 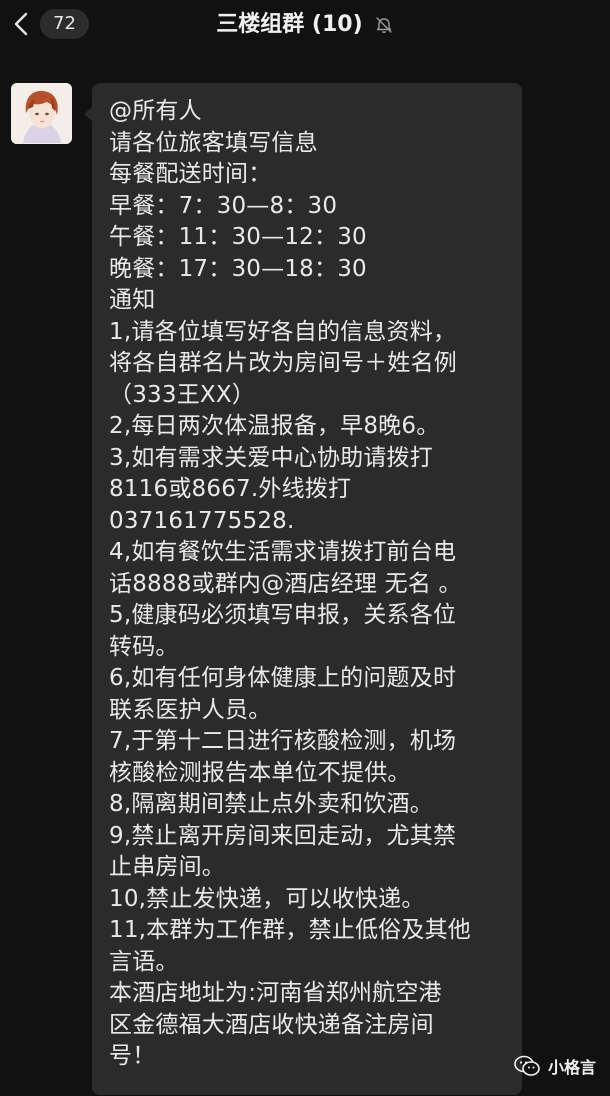 I want to click on message-line: 8,隔离期间禁止点外卖和饮酒。, so click(x=271, y=804).